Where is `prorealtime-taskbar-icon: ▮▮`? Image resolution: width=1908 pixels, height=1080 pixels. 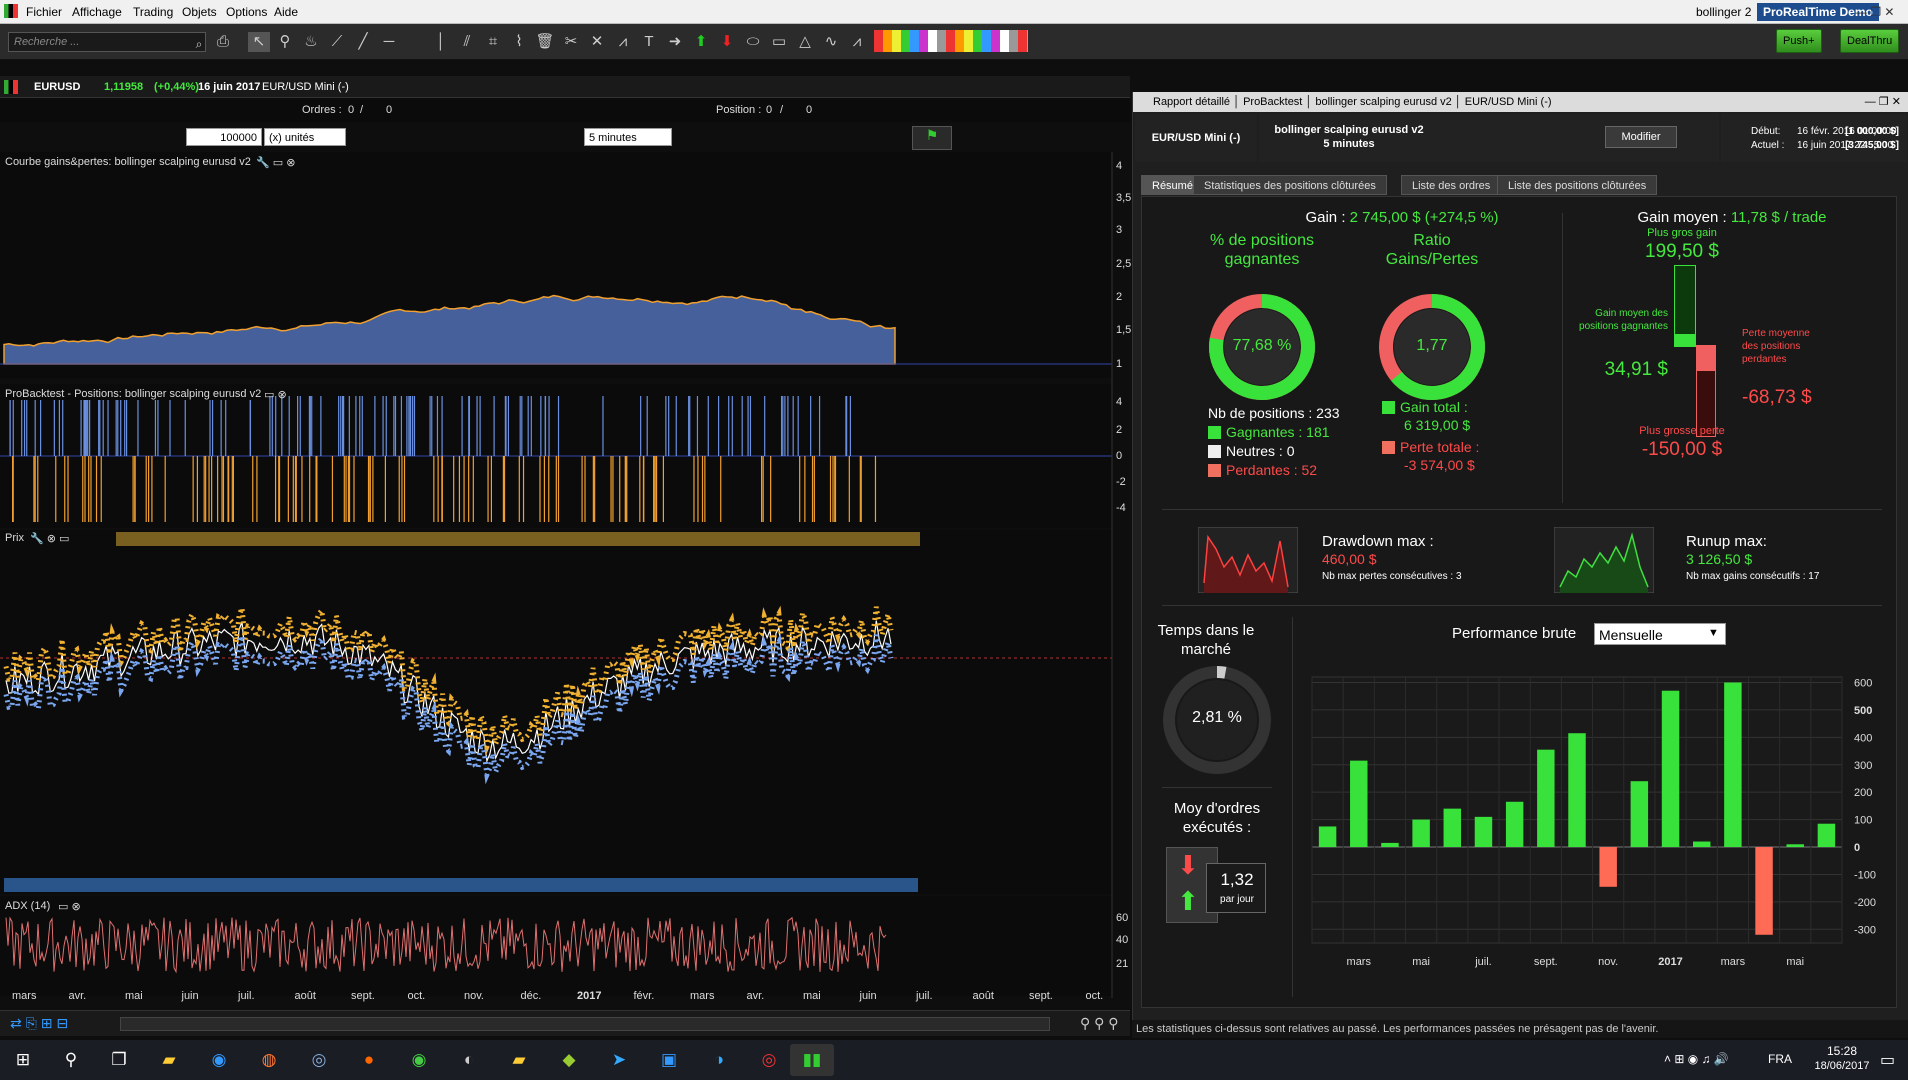
prorealtime-taskbar-icon: ▮▮ is located at coordinates (812, 1060).